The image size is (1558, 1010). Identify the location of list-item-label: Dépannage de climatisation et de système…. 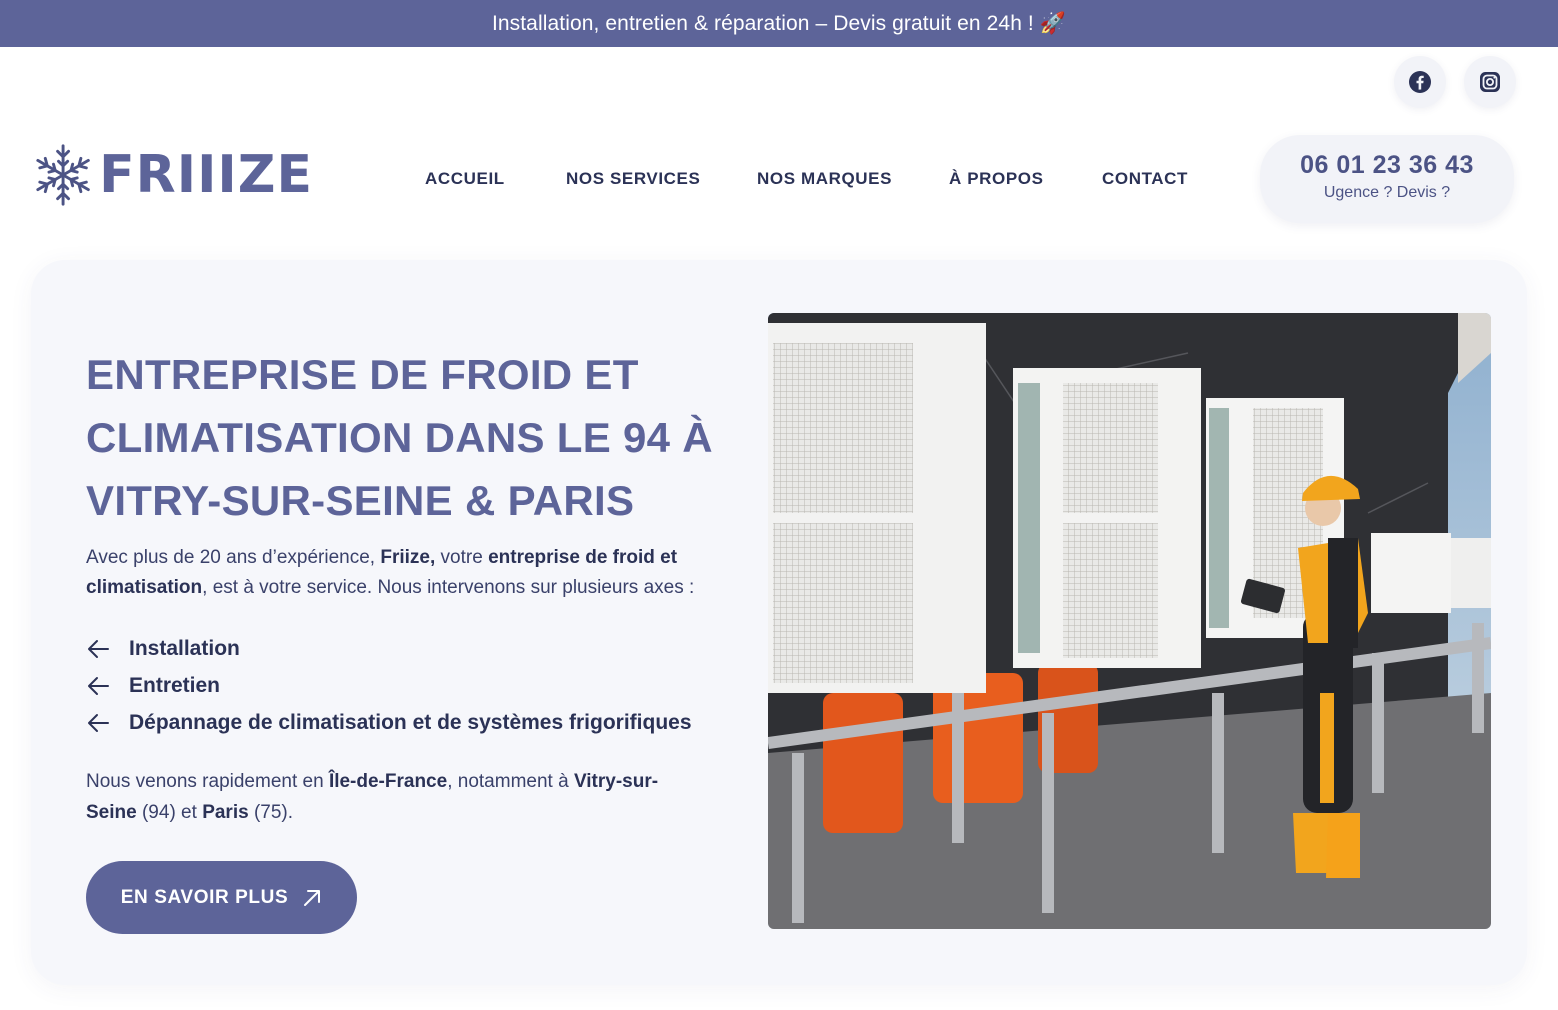
(410, 722).